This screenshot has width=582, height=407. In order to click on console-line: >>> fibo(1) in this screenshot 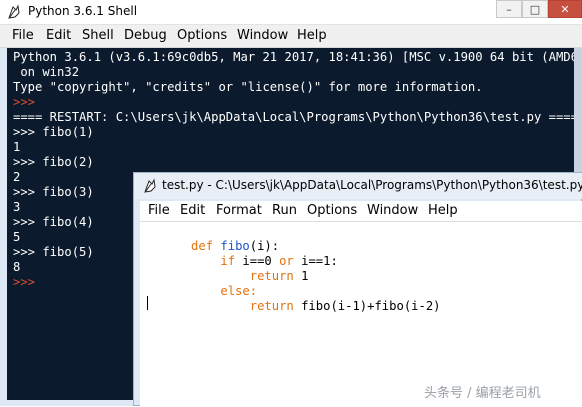, I will do `click(53, 132)`.